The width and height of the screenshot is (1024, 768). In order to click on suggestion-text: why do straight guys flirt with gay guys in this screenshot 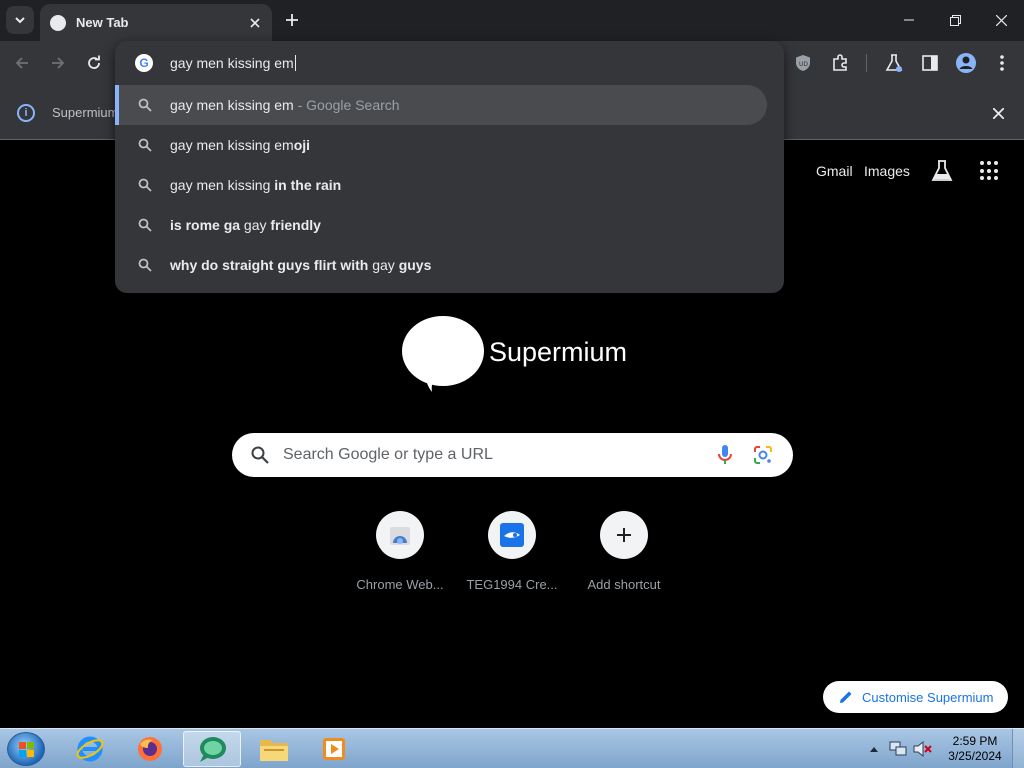, I will do `click(300, 265)`.